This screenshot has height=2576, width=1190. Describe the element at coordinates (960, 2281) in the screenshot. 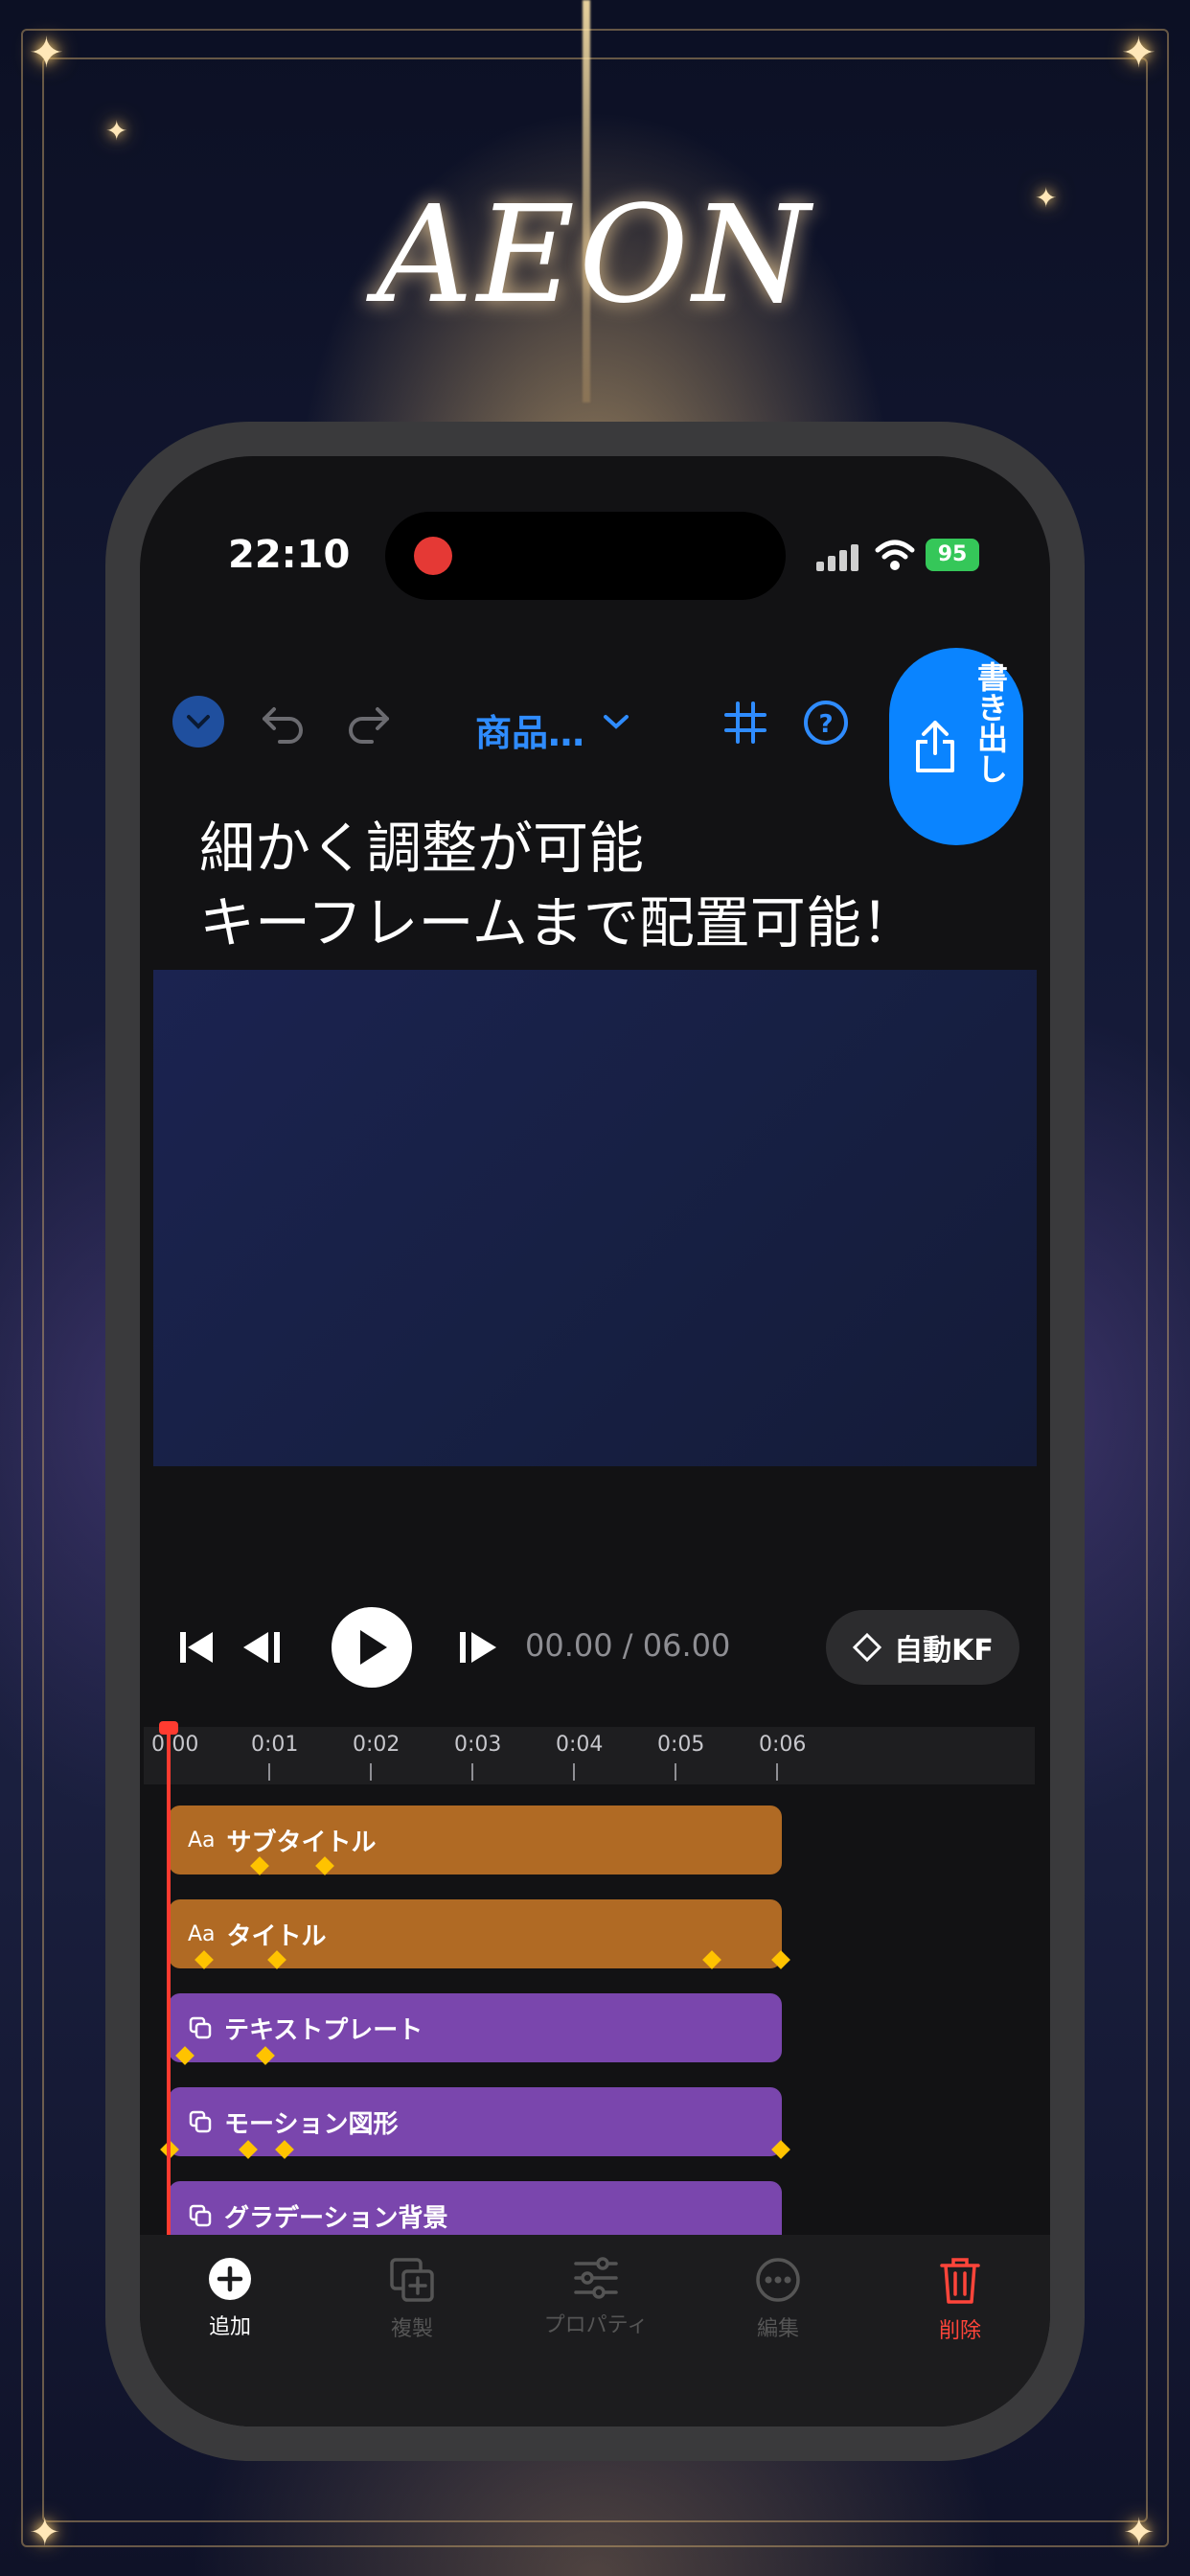

I see `trash-icon` at that location.